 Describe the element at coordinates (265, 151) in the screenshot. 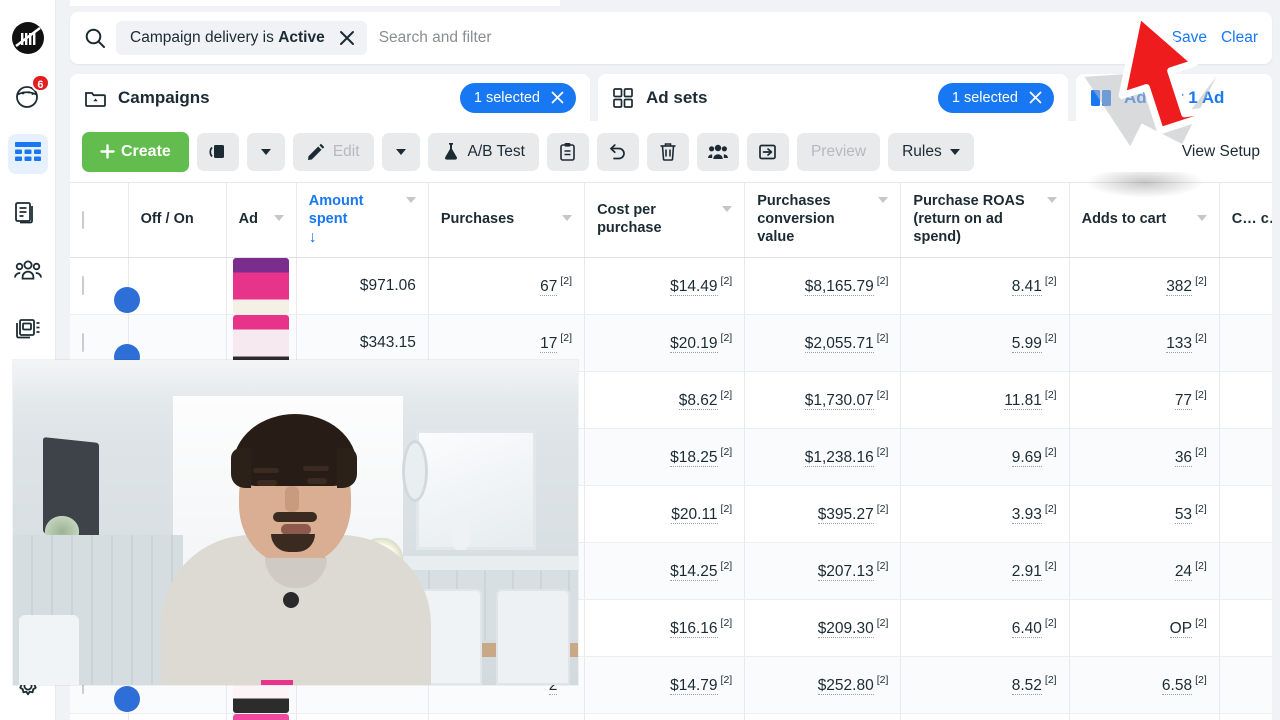

I see `duplicate-menu-button` at that location.